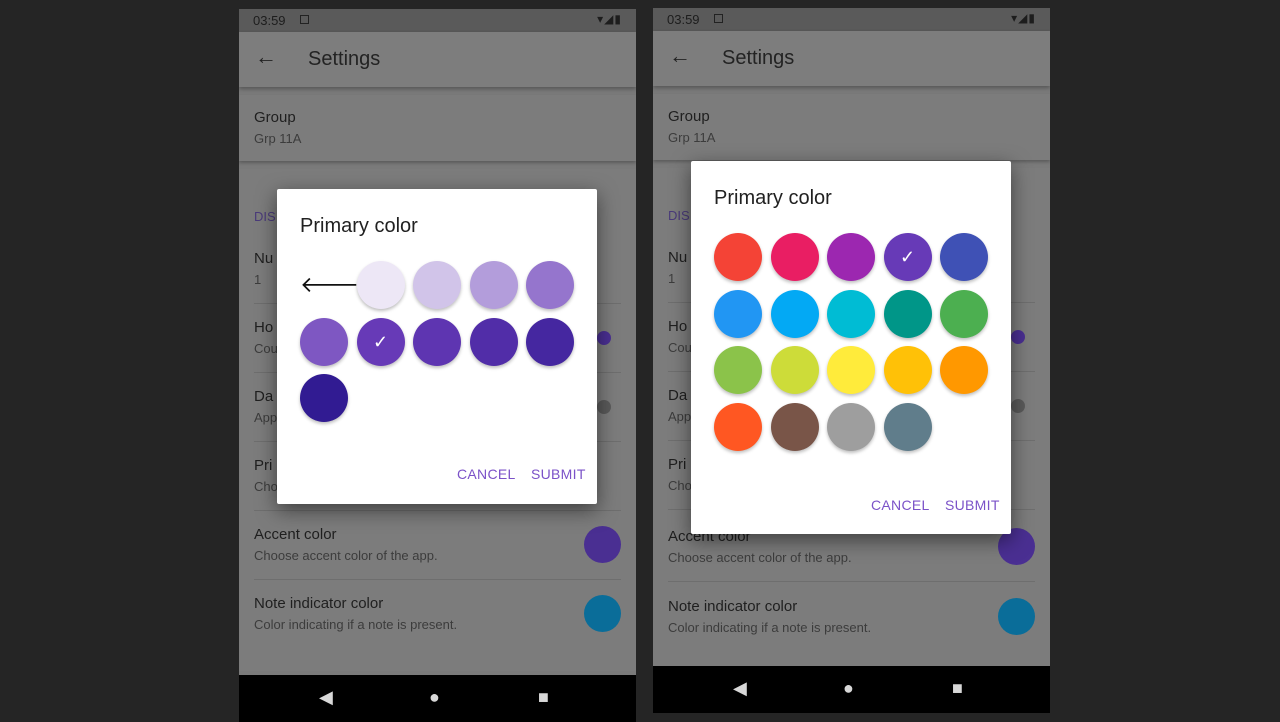  Describe the element at coordinates (602, 544) in the screenshot. I see `accent-color-swatch` at that location.